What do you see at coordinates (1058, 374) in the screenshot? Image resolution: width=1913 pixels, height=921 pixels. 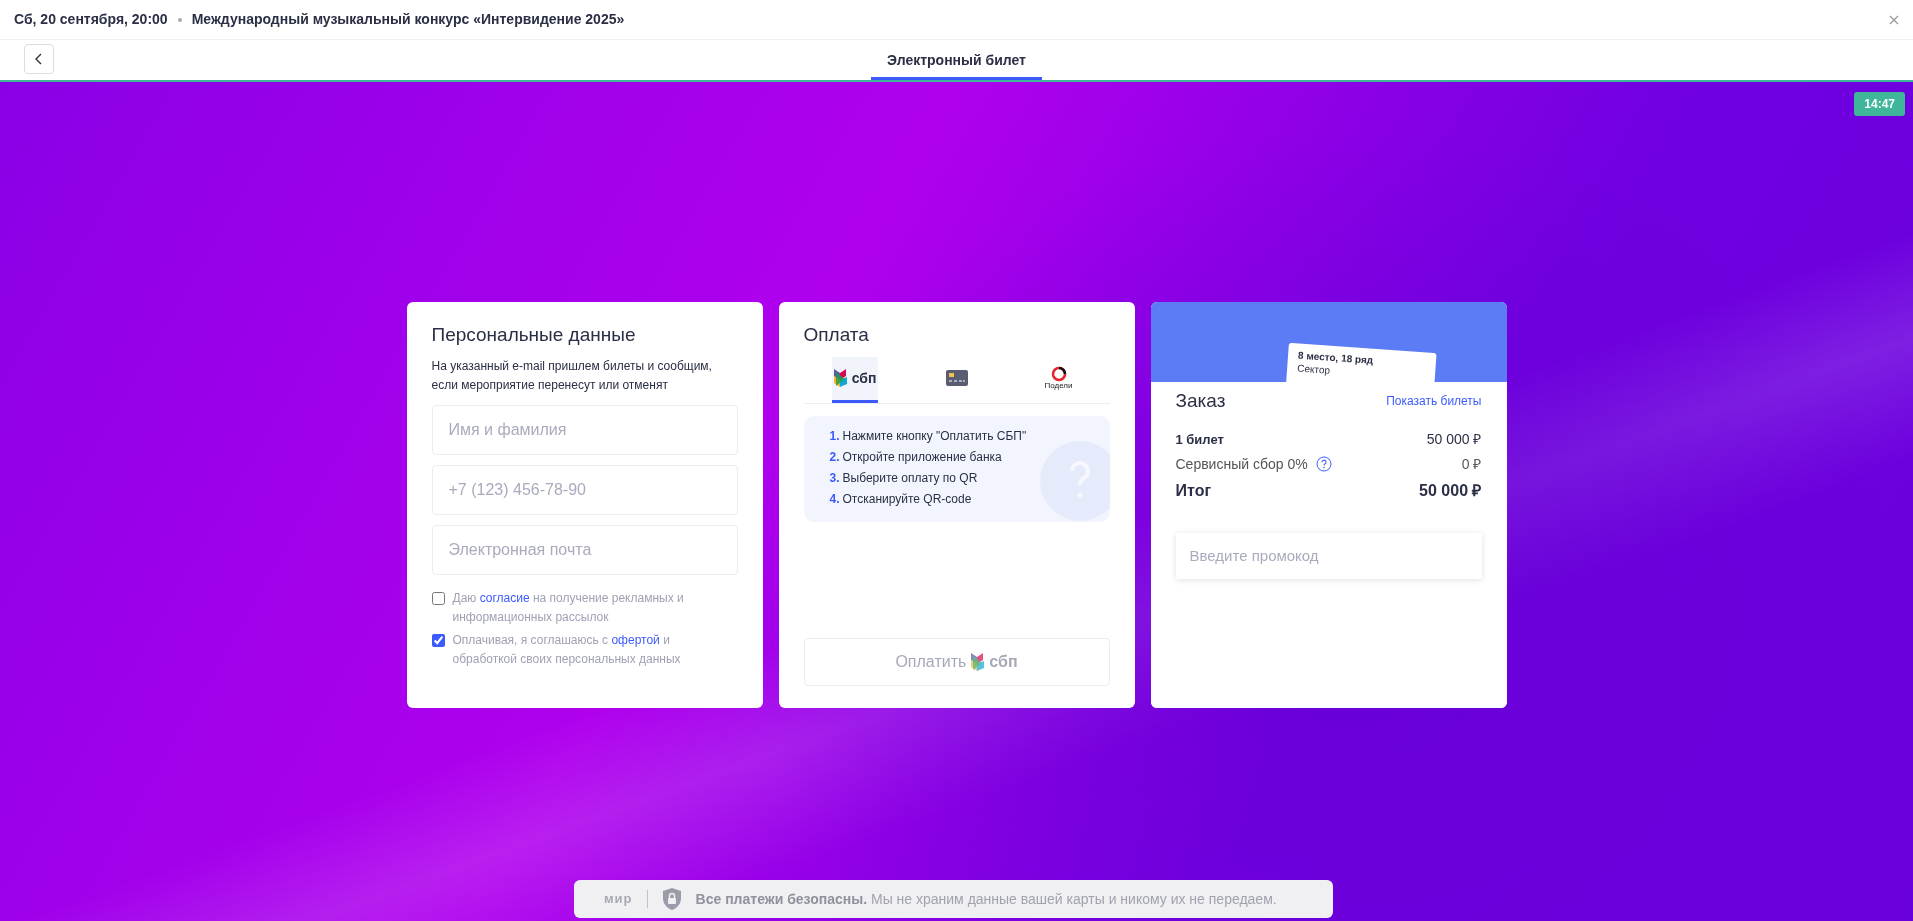 I see `ring-logo-icon` at bounding box center [1058, 374].